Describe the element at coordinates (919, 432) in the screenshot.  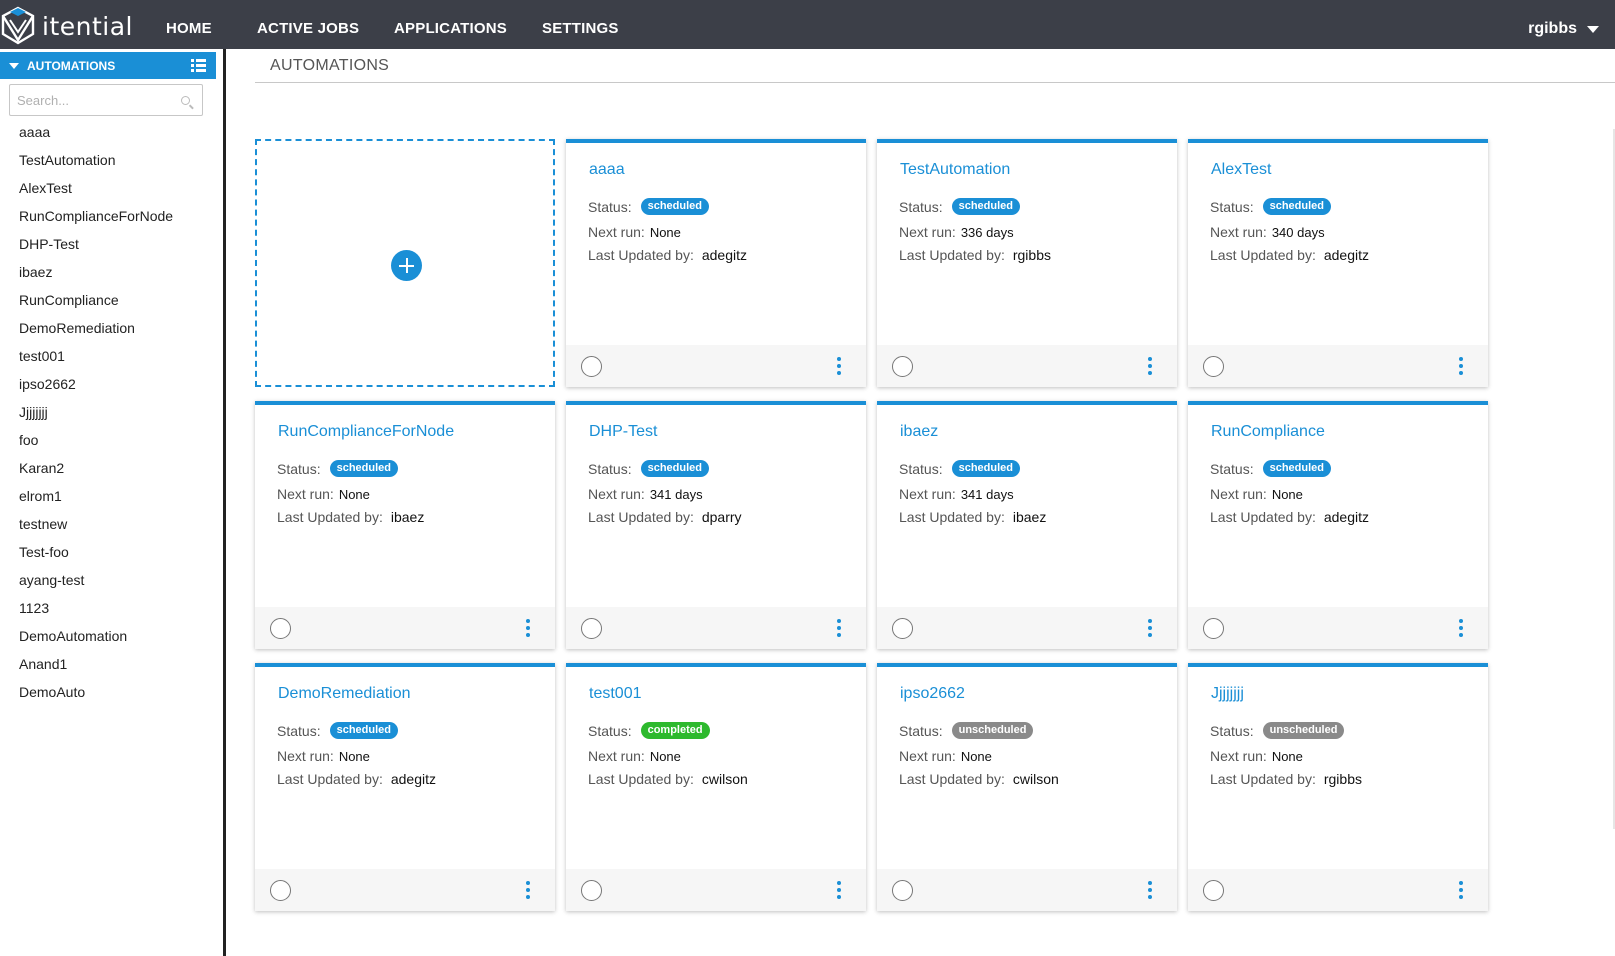
I see `card-title: ibaez` at that location.